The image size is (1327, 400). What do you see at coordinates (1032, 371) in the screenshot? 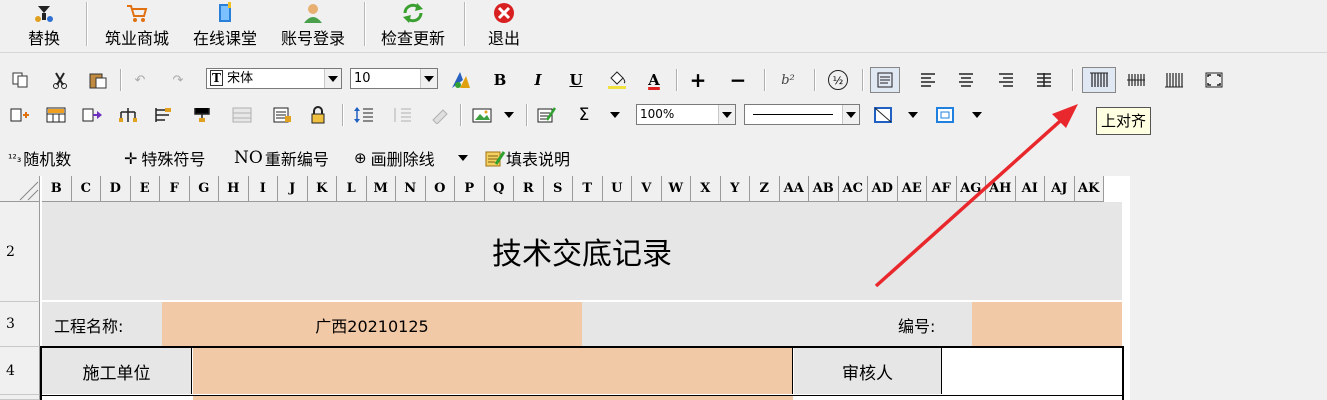
I see `reviewer-input` at bounding box center [1032, 371].